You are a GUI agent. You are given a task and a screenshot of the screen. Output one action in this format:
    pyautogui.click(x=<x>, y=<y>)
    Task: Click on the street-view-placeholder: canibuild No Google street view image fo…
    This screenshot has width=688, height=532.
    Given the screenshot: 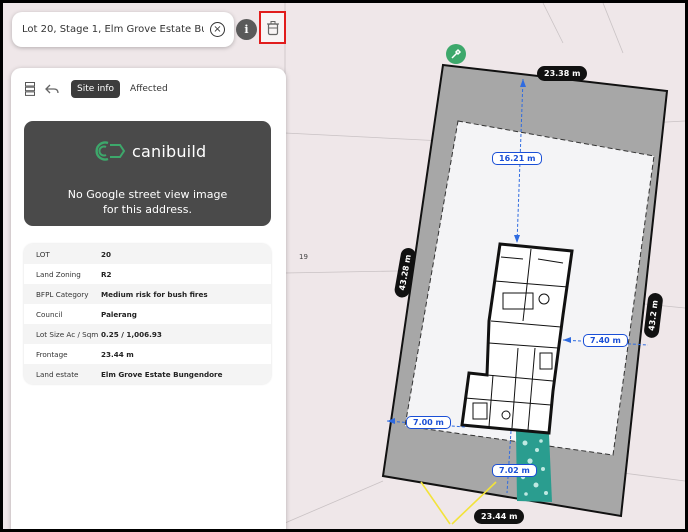 What is the action you would take?
    pyautogui.click(x=147, y=173)
    